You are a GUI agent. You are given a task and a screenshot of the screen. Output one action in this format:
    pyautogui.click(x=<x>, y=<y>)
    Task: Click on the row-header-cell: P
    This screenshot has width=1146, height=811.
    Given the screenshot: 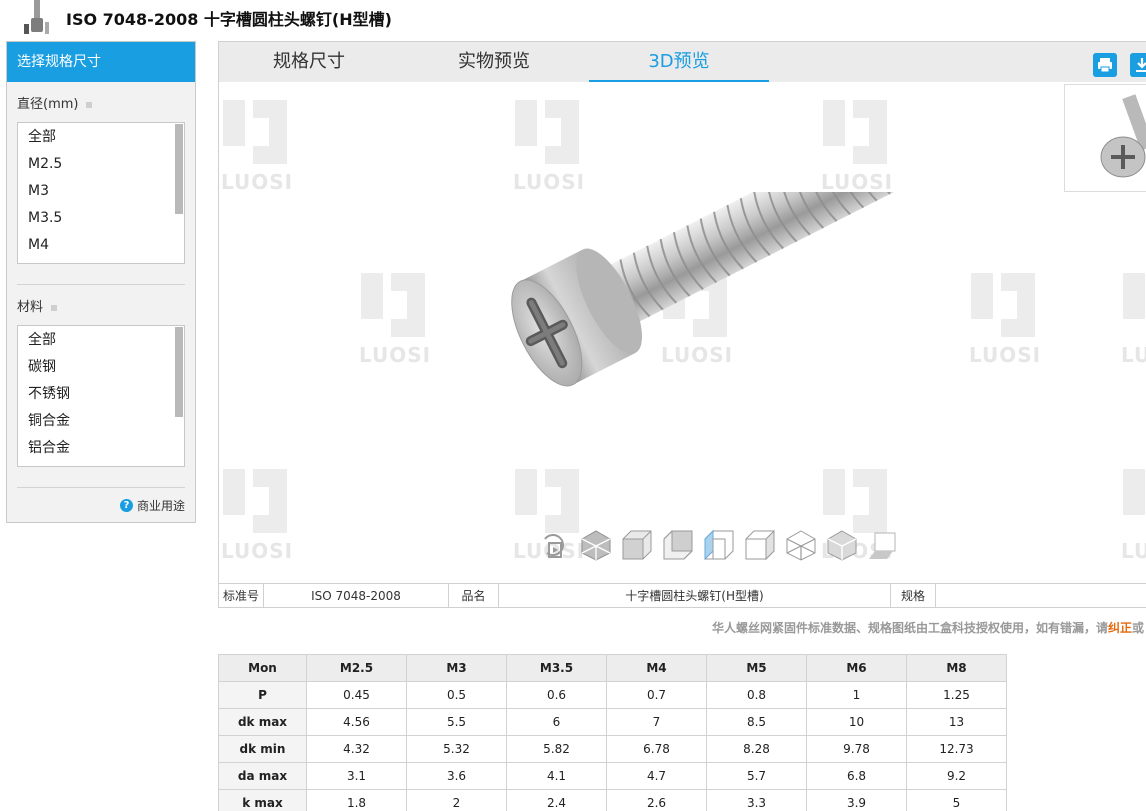 What is the action you would take?
    pyautogui.click(x=262, y=695)
    